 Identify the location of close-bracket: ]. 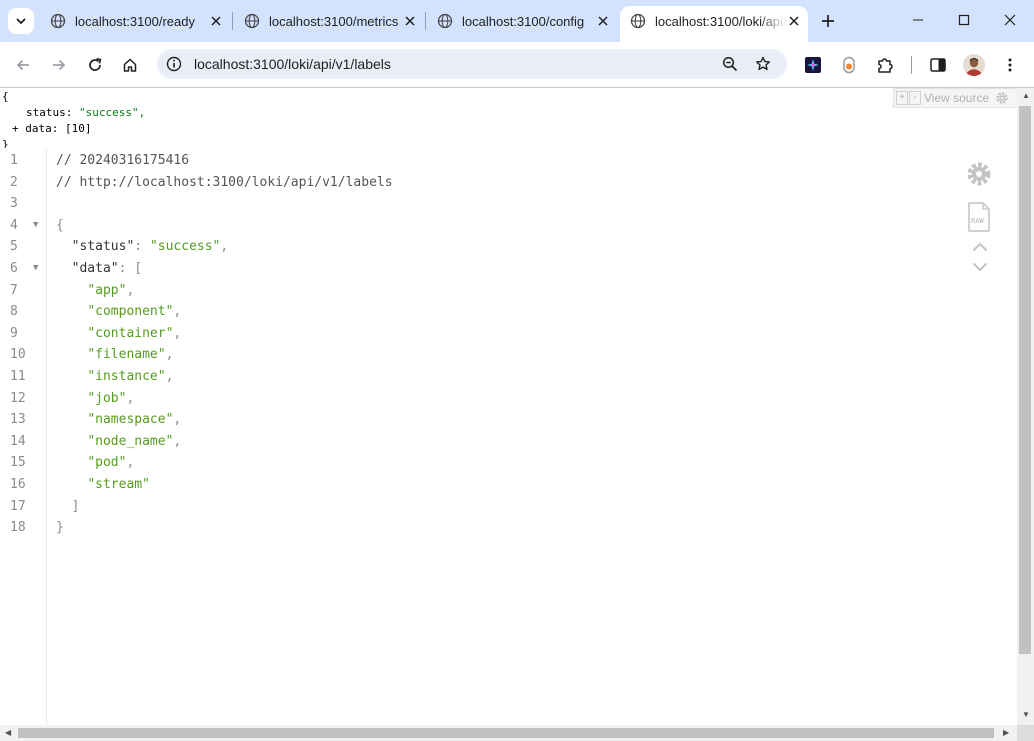
(75, 506).